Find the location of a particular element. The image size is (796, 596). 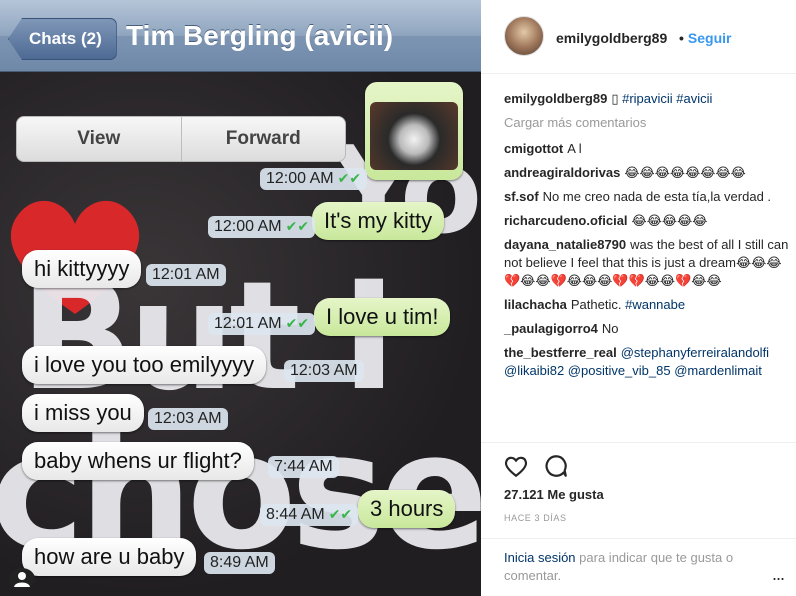

message-time: 12:01 AM is located at coordinates (186, 275).